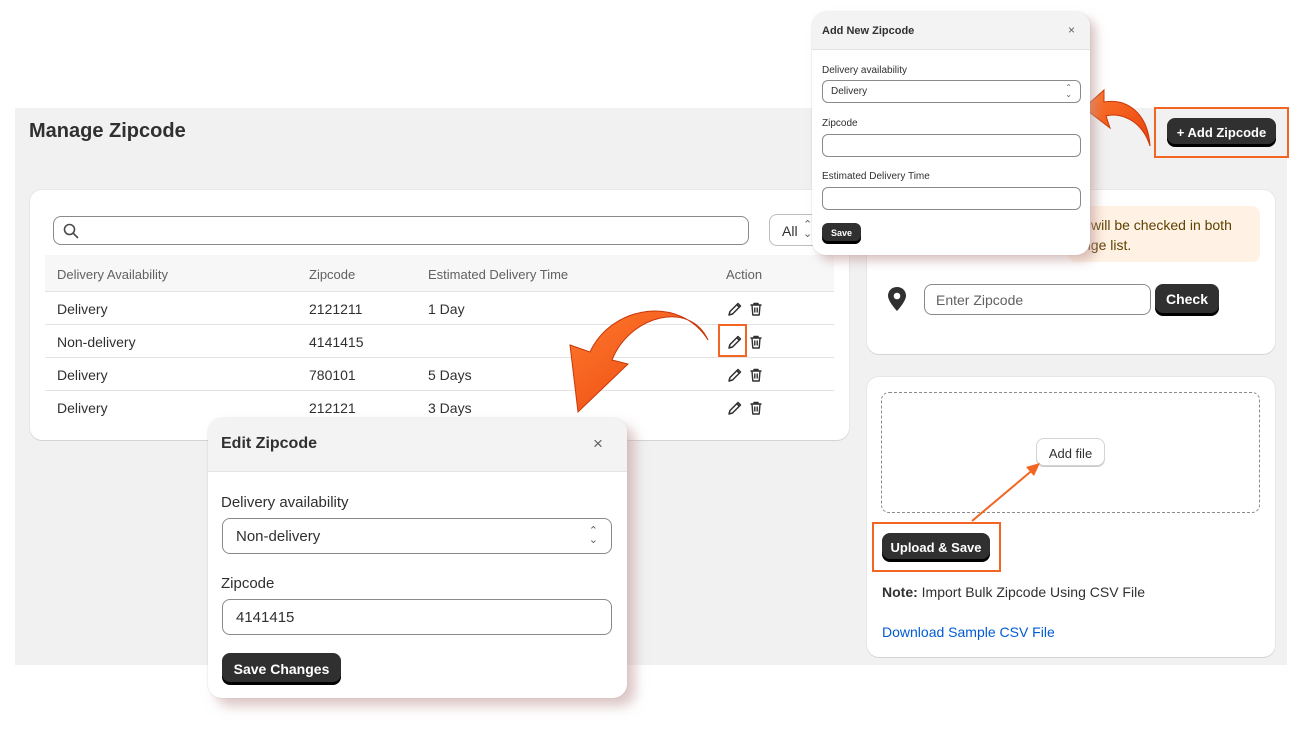 The height and width of the screenshot is (735, 1303). What do you see at coordinates (281, 668) in the screenshot?
I see `save-changes-button: Save Changes` at bounding box center [281, 668].